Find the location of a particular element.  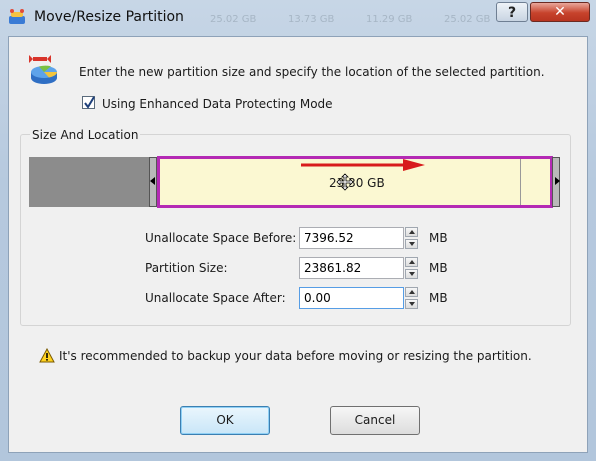

unallocate-after-field is located at coordinates (351, 298).